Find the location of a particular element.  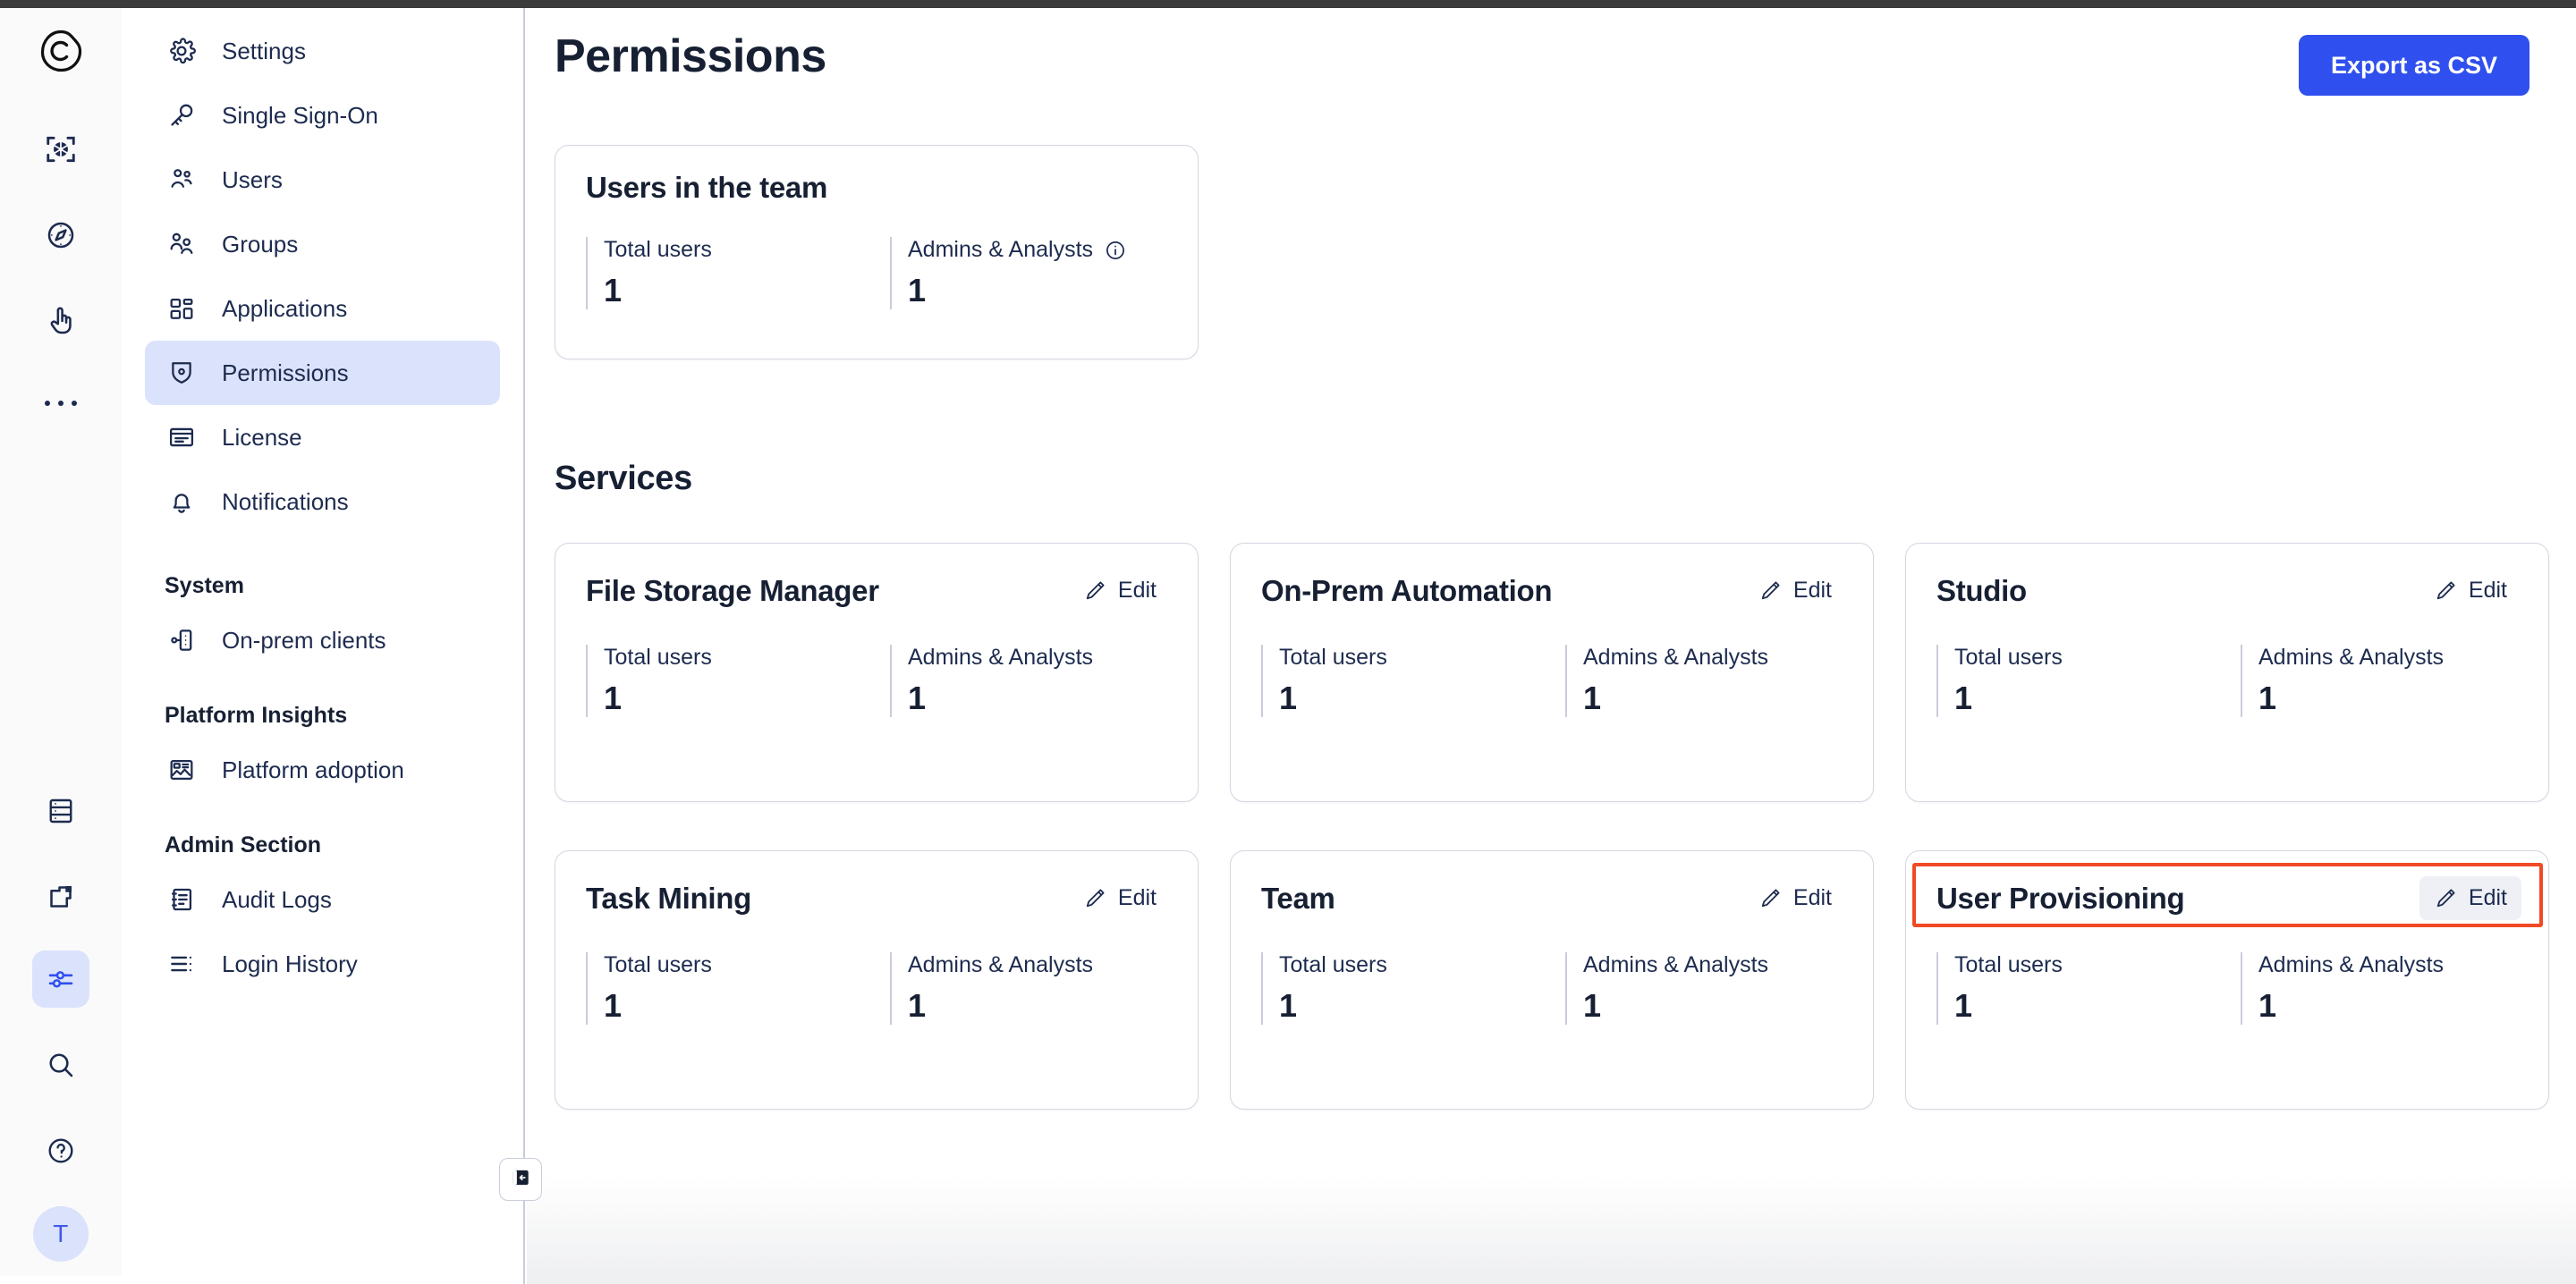

sidebar-item-label: Permissions is located at coordinates (285, 373).